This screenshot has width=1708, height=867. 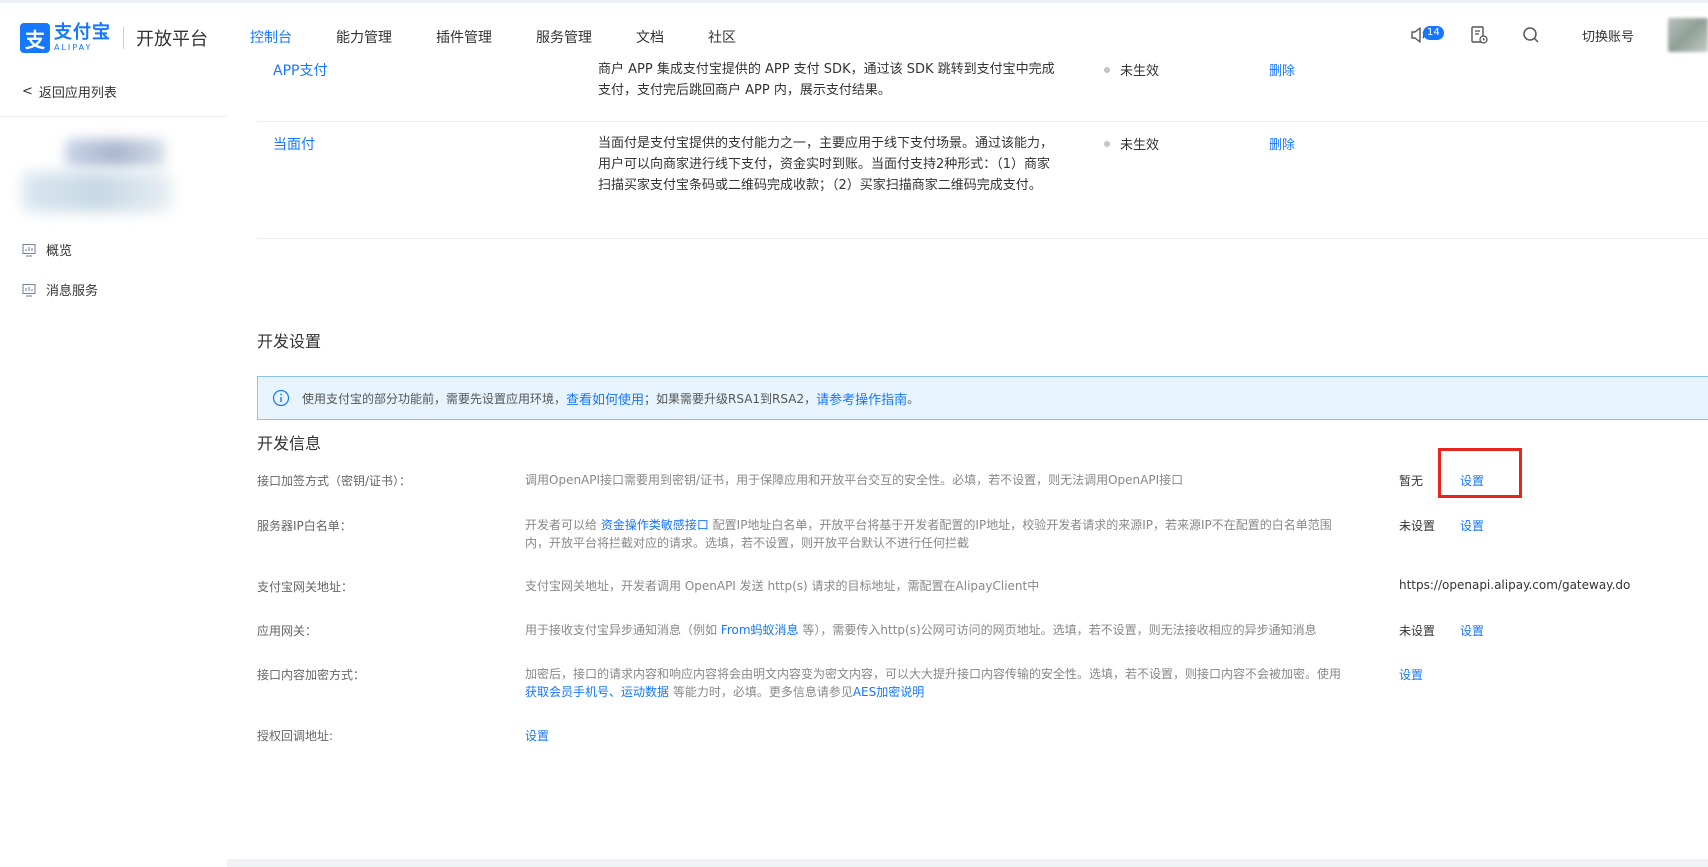 I want to click on page-bottom-strip, so click(x=967, y=863).